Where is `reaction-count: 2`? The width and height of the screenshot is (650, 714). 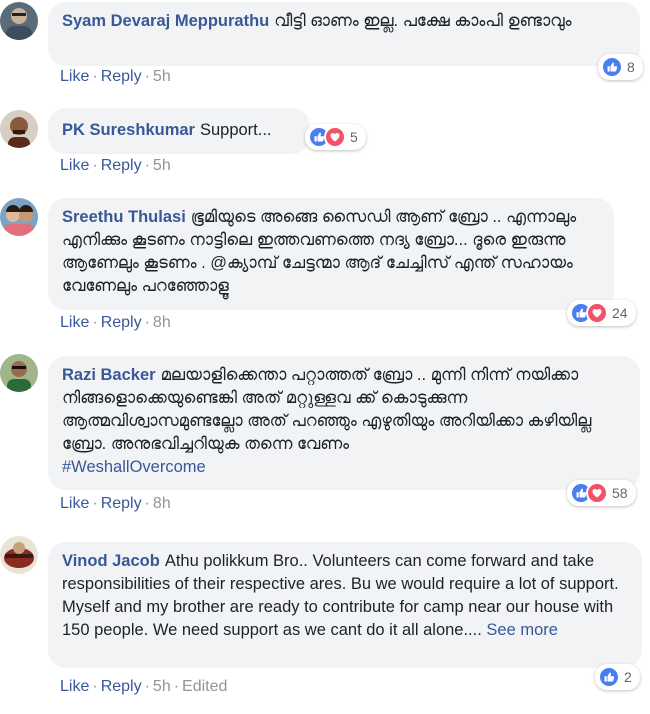 reaction-count: 2 is located at coordinates (628, 677).